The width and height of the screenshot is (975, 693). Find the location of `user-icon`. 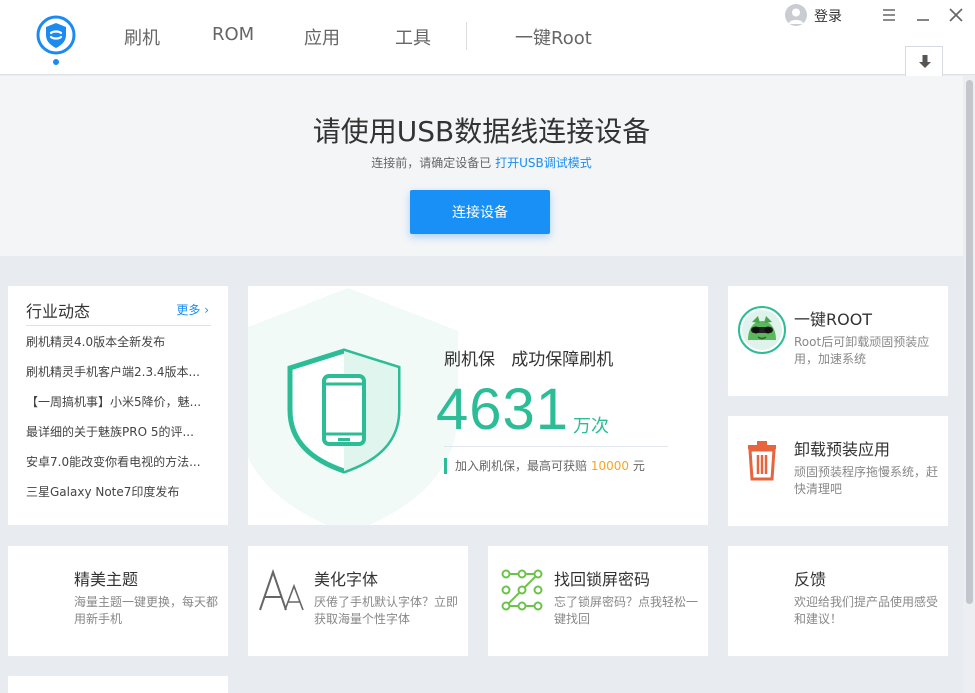

user-icon is located at coordinates (796, 16).